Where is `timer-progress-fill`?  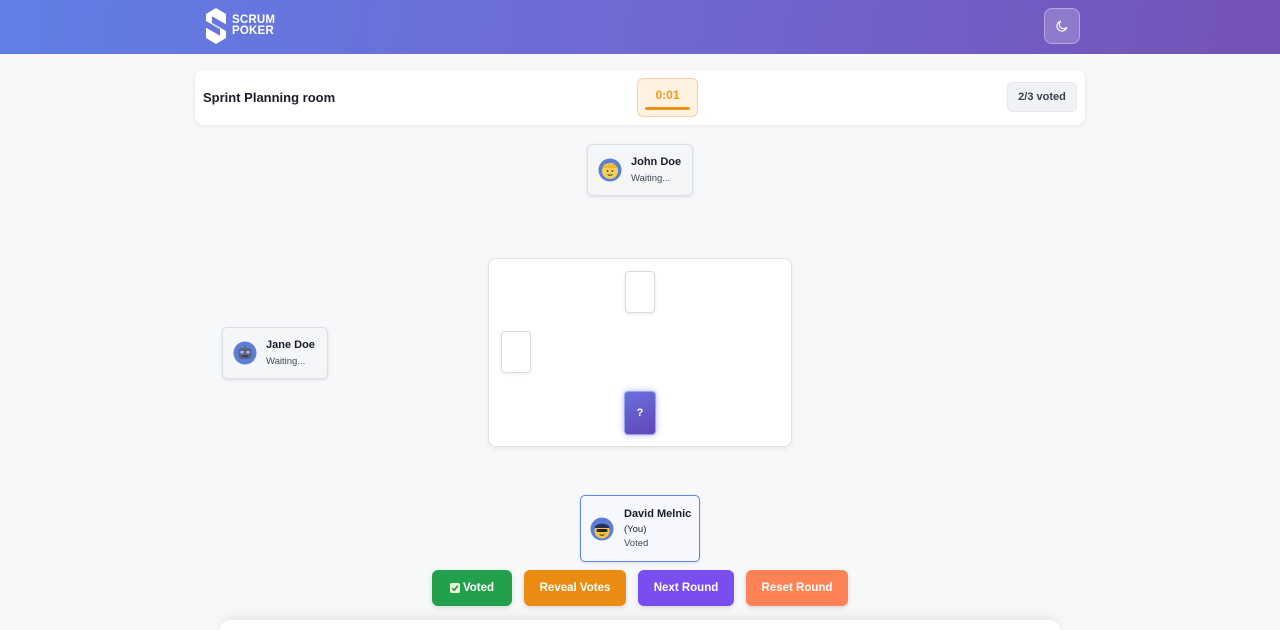 timer-progress-fill is located at coordinates (667, 108).